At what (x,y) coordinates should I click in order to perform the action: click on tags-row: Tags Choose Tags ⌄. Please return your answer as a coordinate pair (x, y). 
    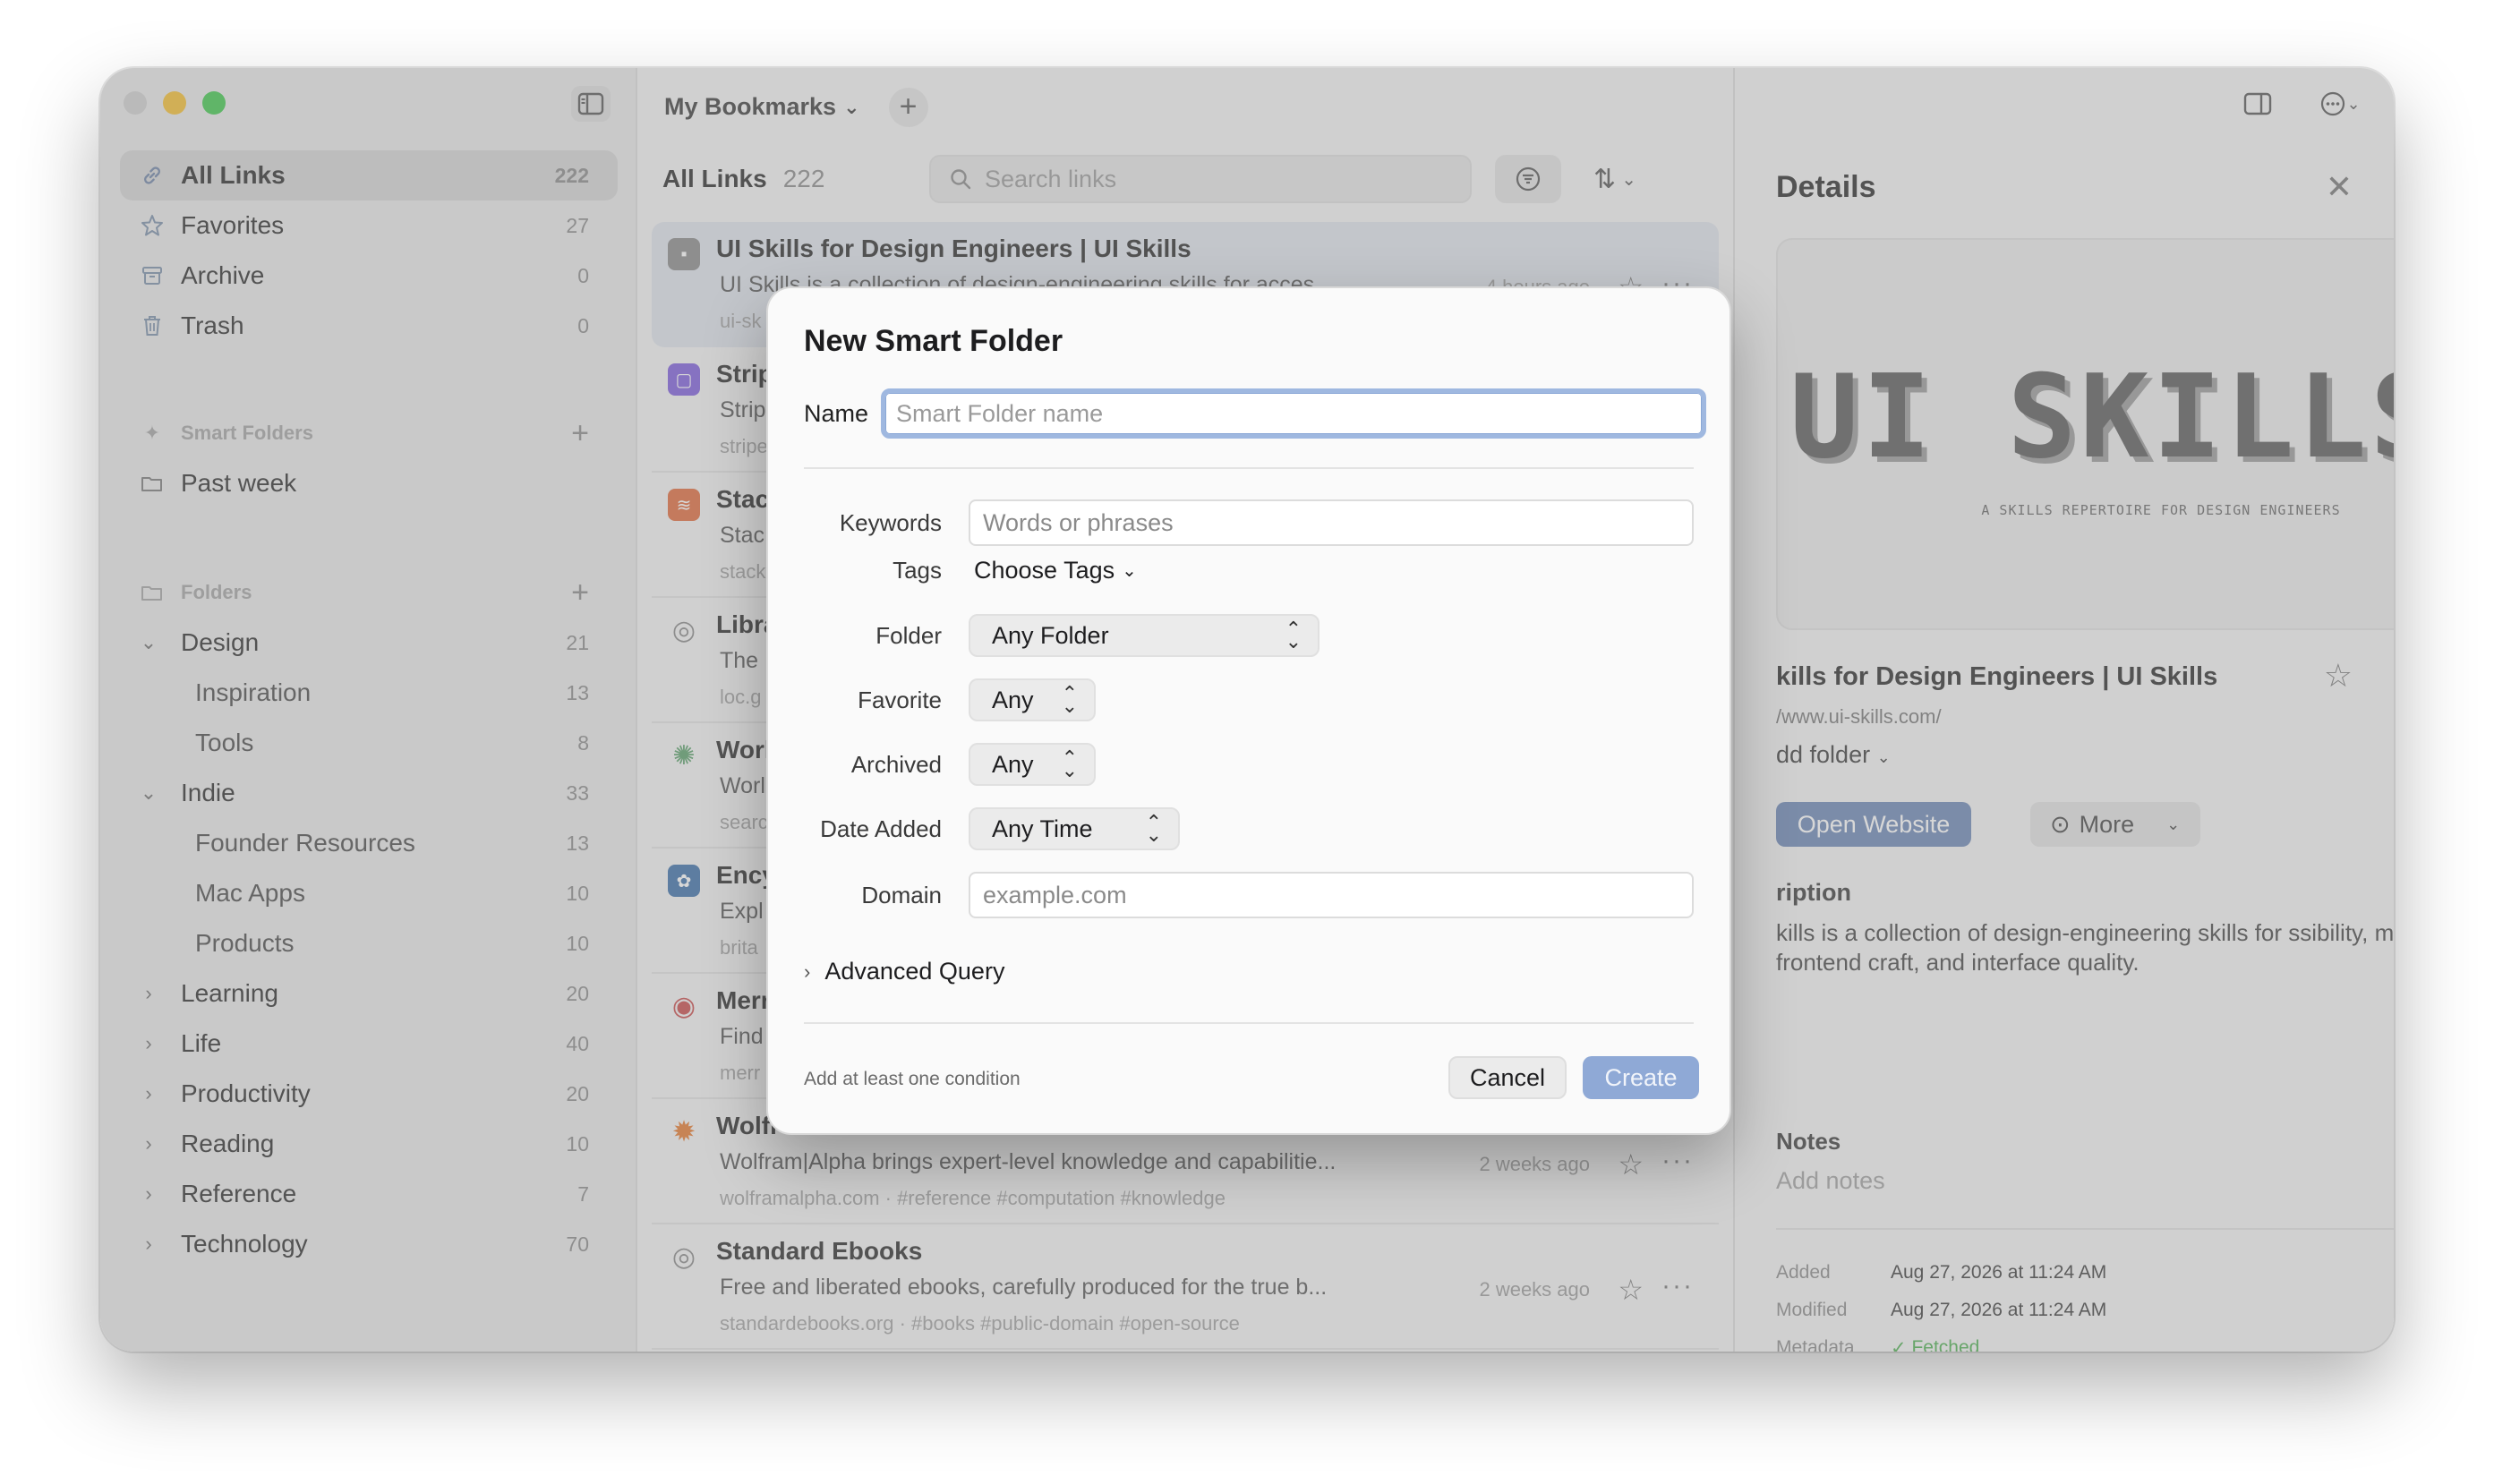
    Looking at the image, I should click on (1249, 570).